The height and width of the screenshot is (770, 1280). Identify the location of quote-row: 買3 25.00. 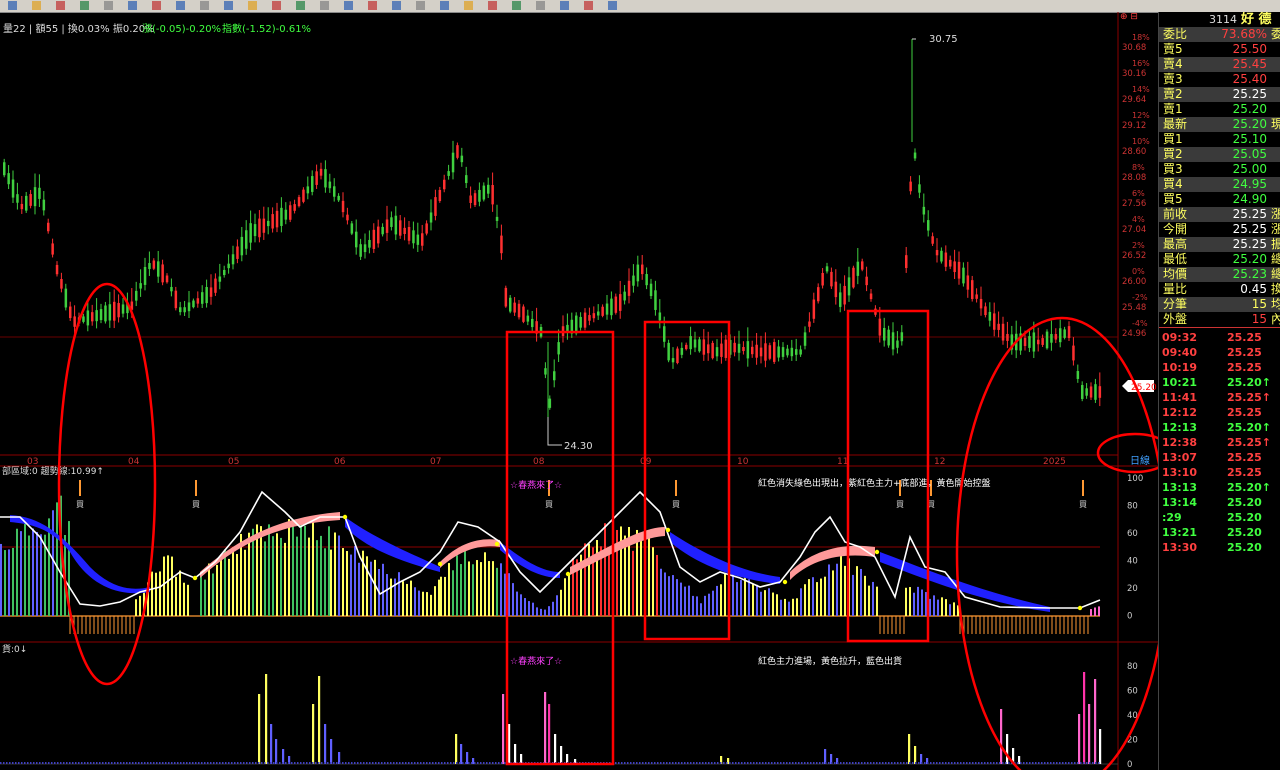
(1219, 169).